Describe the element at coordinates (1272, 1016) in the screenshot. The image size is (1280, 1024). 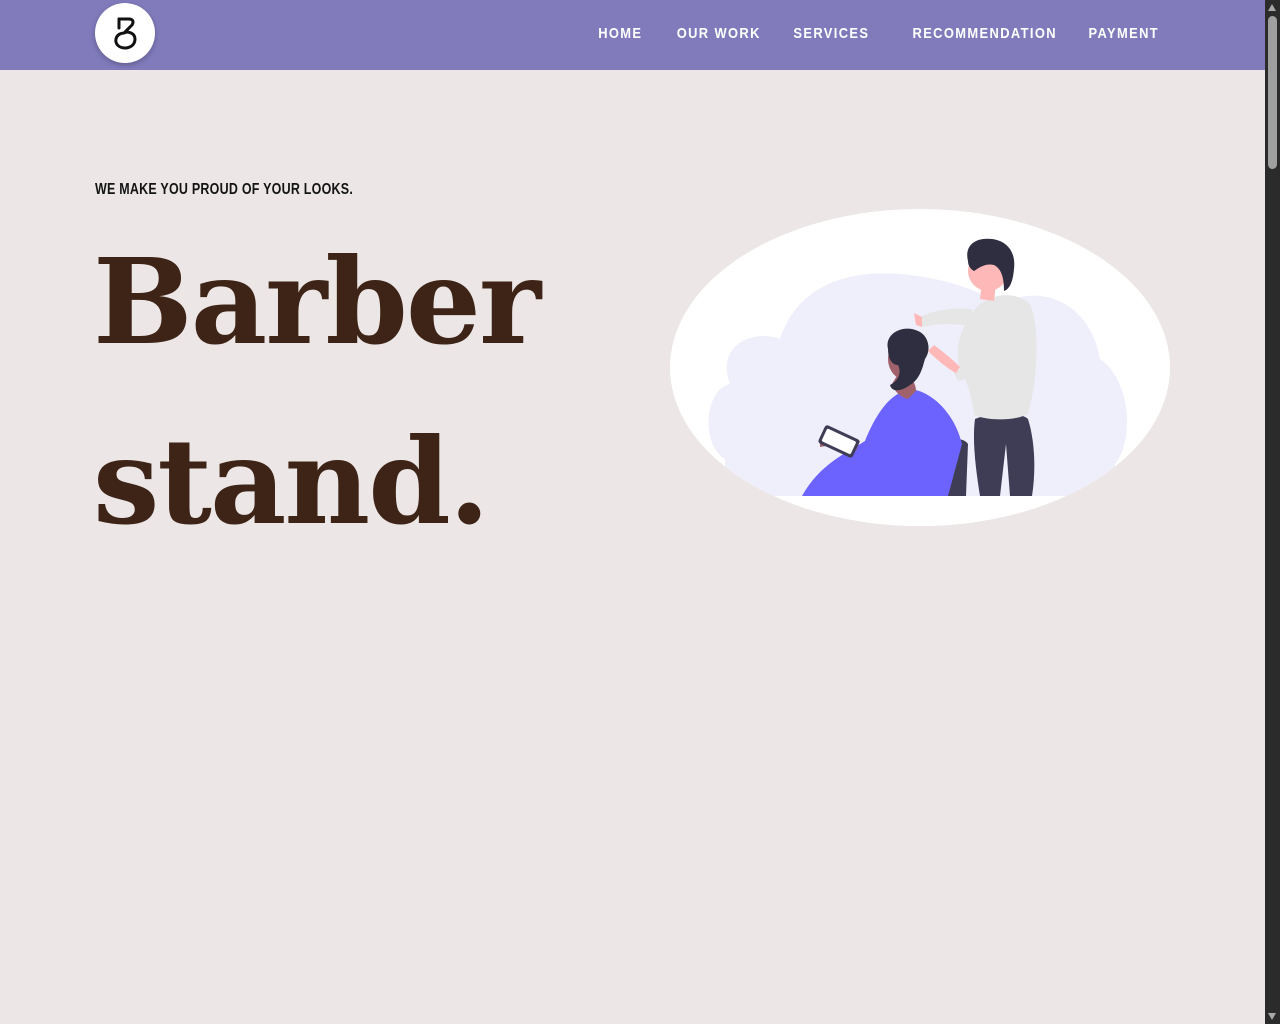
I see `scroll-down-arrow-icon` at that location.